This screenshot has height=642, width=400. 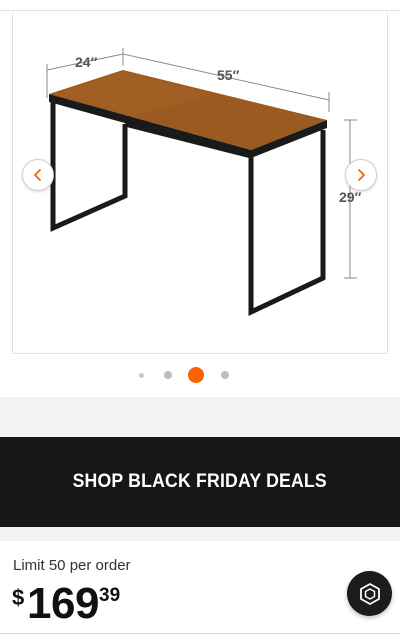 What do you see at coordinates (200, 10) in the screenshot?
I see `top-divider` at bounding box center [200, 10].